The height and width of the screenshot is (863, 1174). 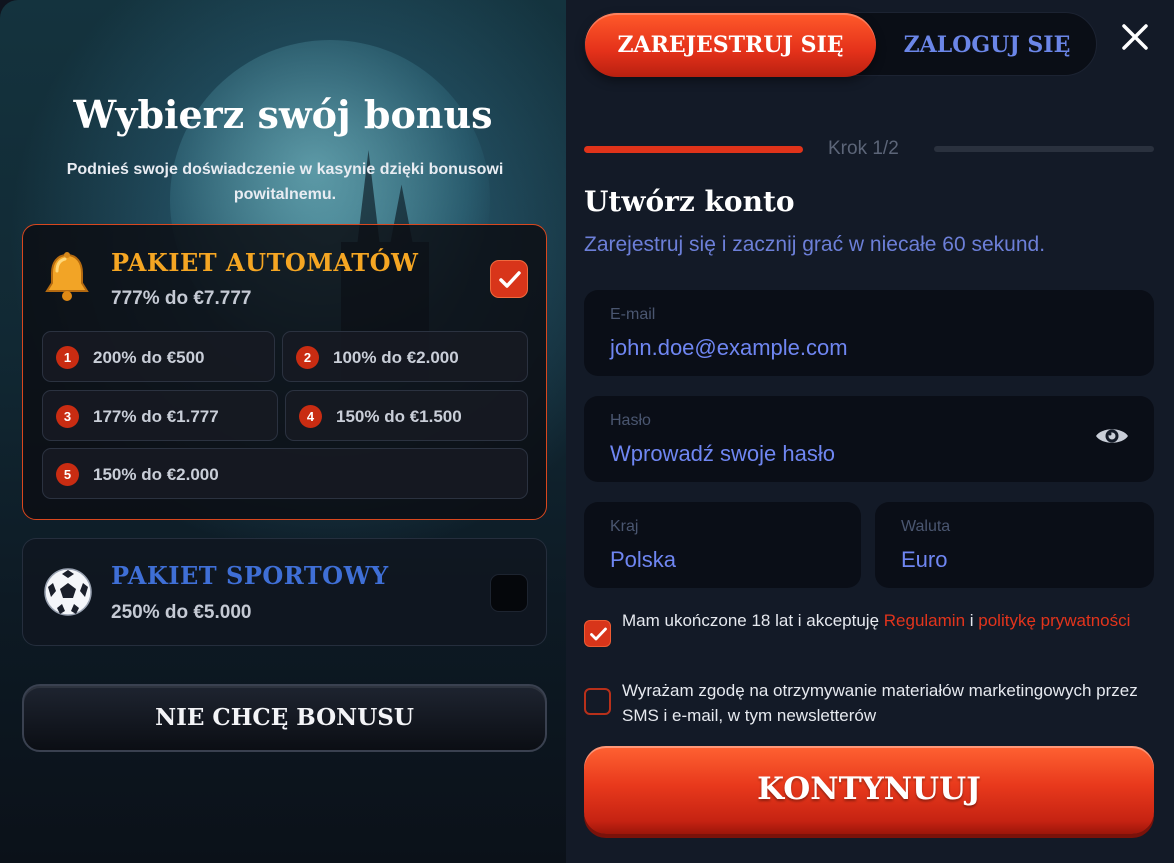 I want to click on no-bonus-button: NIE CHCĘ BONUSU, so click(x=284, y=718).